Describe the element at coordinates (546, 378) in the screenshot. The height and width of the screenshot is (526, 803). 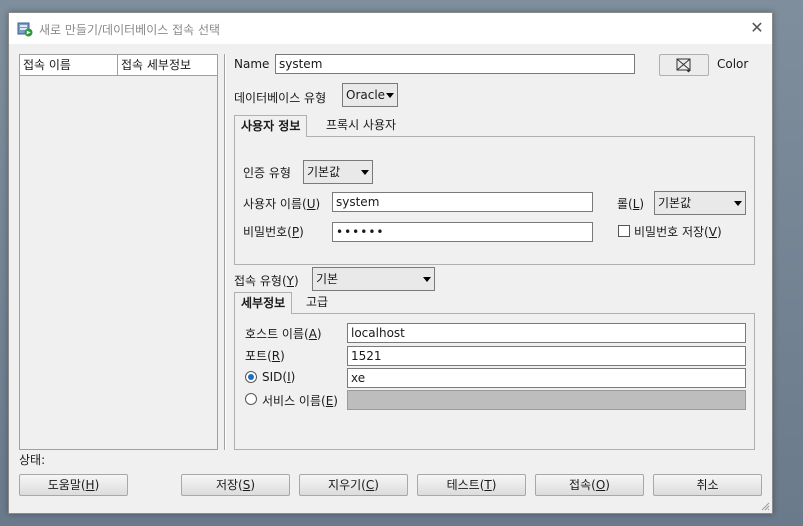
I see `sid-field: xe` at that location.